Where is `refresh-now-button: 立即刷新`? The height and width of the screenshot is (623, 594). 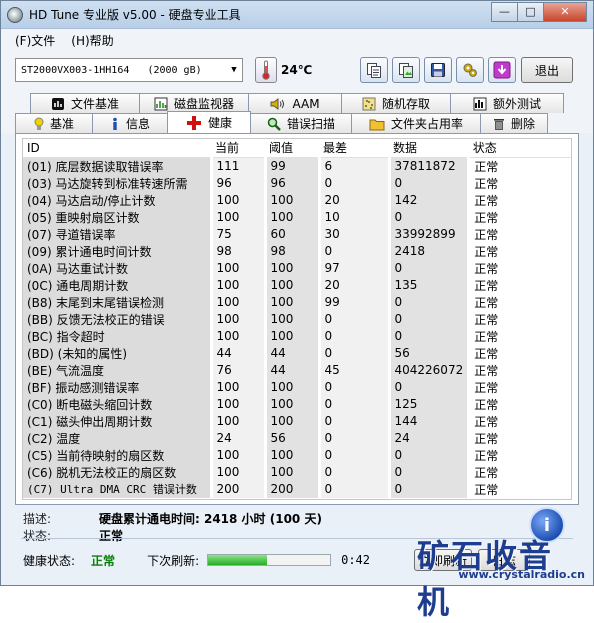
refresh-now-button: 立即刷新 is located at coordinates (443, 560).